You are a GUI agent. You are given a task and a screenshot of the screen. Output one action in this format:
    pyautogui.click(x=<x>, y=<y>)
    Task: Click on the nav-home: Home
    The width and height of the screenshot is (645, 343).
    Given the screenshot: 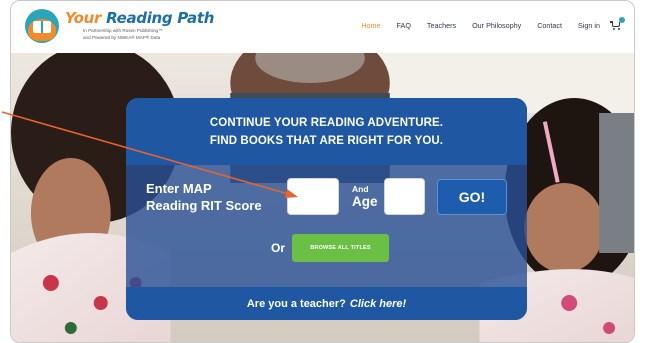 What is the action you would take?
    pyautogui.click(x=370, y=25)
    